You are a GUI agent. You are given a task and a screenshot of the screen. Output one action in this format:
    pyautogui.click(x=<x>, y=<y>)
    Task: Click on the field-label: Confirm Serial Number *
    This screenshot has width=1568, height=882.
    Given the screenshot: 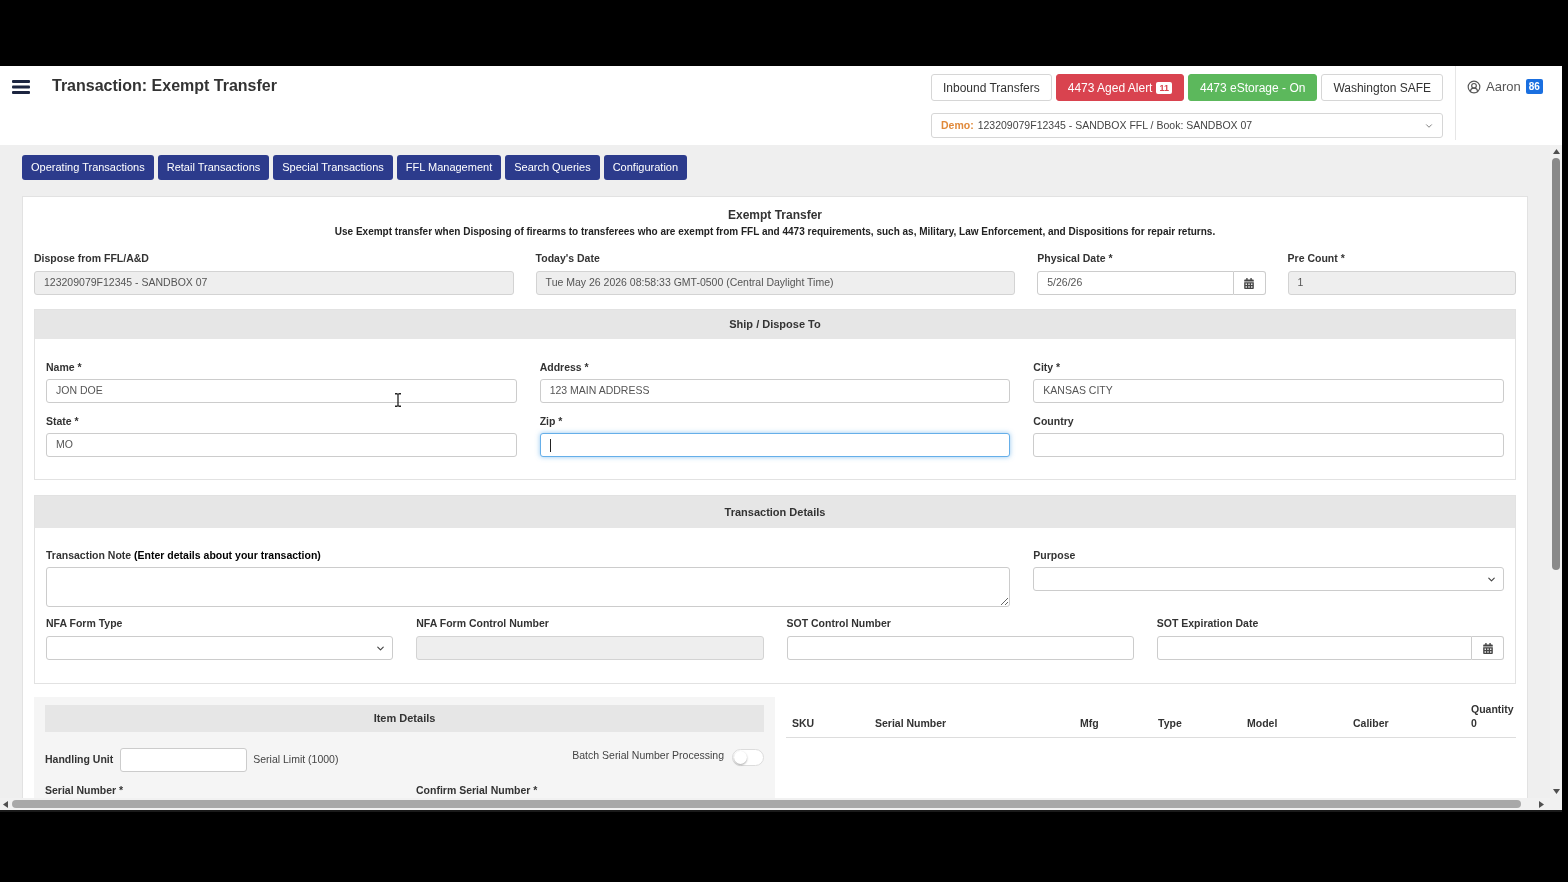 What is the action you would take?
    pyautogui.click(x=477, y=790)
    